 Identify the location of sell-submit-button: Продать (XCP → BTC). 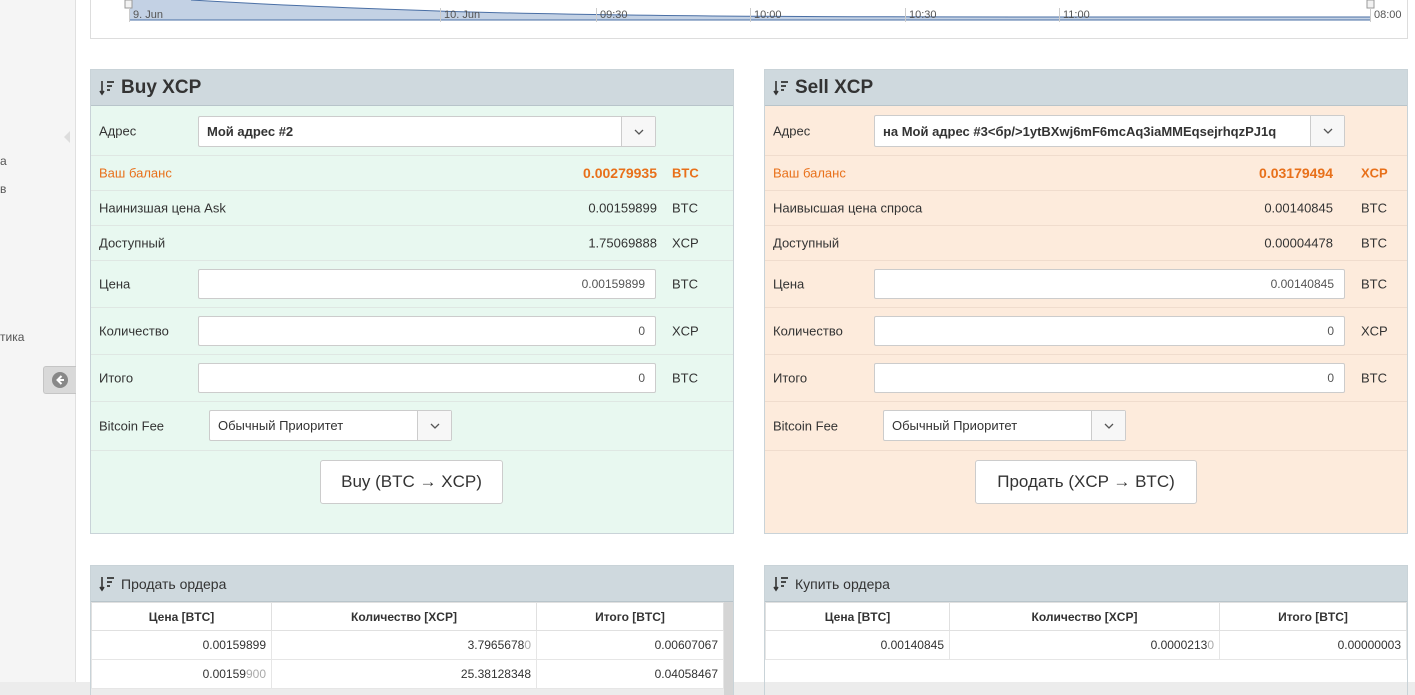
(1086, 482).